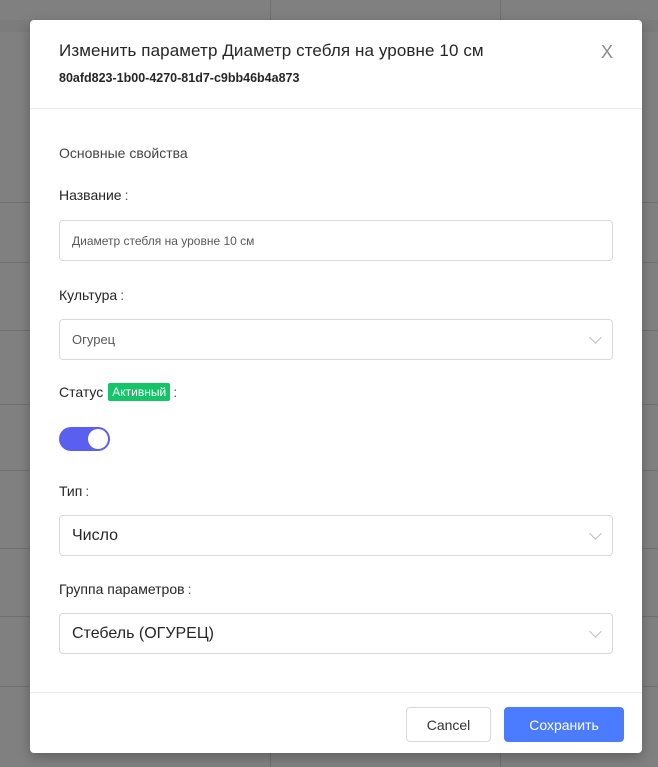  I want to click on culture-label: Культура:, so click(91, 295).